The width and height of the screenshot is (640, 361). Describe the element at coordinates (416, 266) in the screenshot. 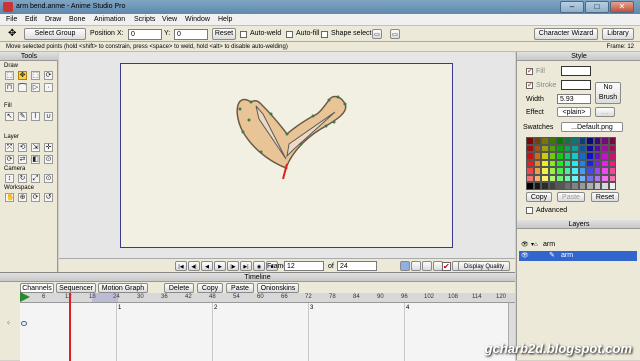

I see `grid-view-icon` at that location.